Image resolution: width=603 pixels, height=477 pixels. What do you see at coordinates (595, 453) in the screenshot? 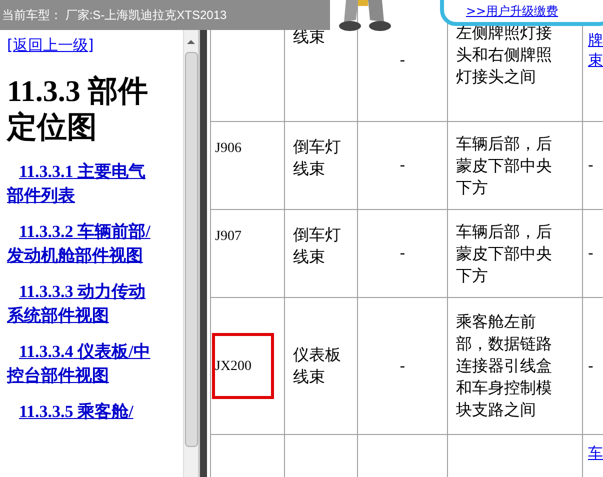
I see `table-link: 车` at bounding box center [595, 453].